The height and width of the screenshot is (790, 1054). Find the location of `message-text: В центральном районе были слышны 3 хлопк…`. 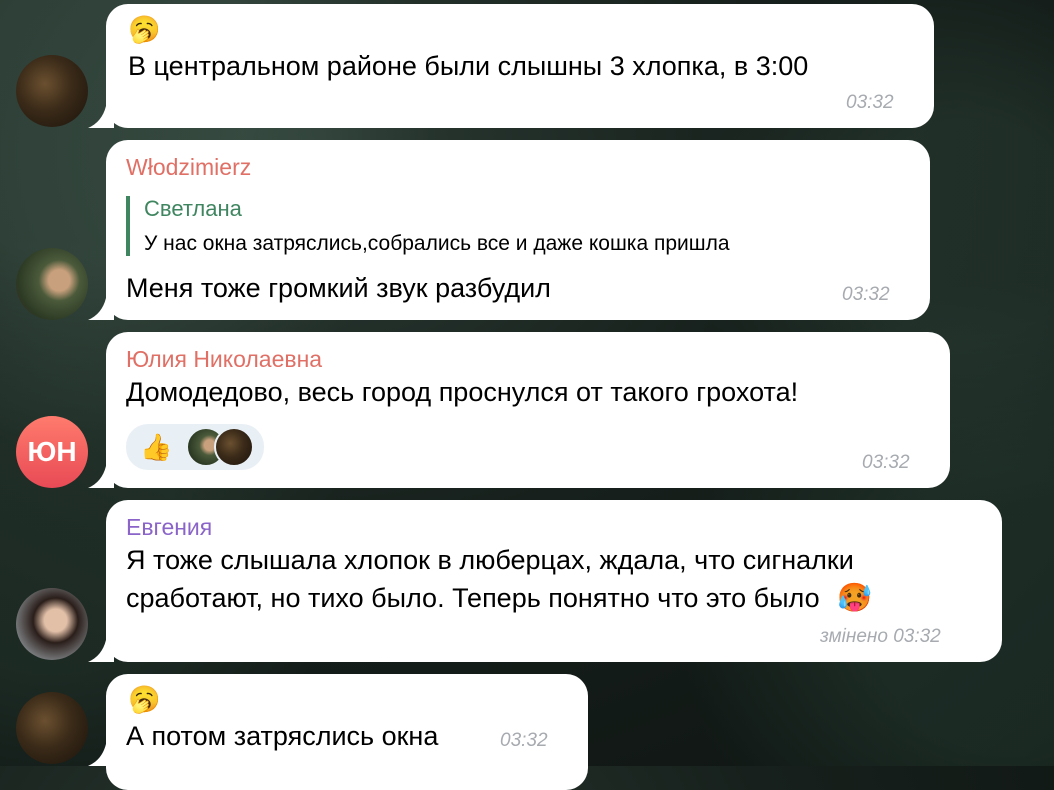

message-text: В центральном районе были слышны 3 хлопк… is located at coordinates (468, 66).